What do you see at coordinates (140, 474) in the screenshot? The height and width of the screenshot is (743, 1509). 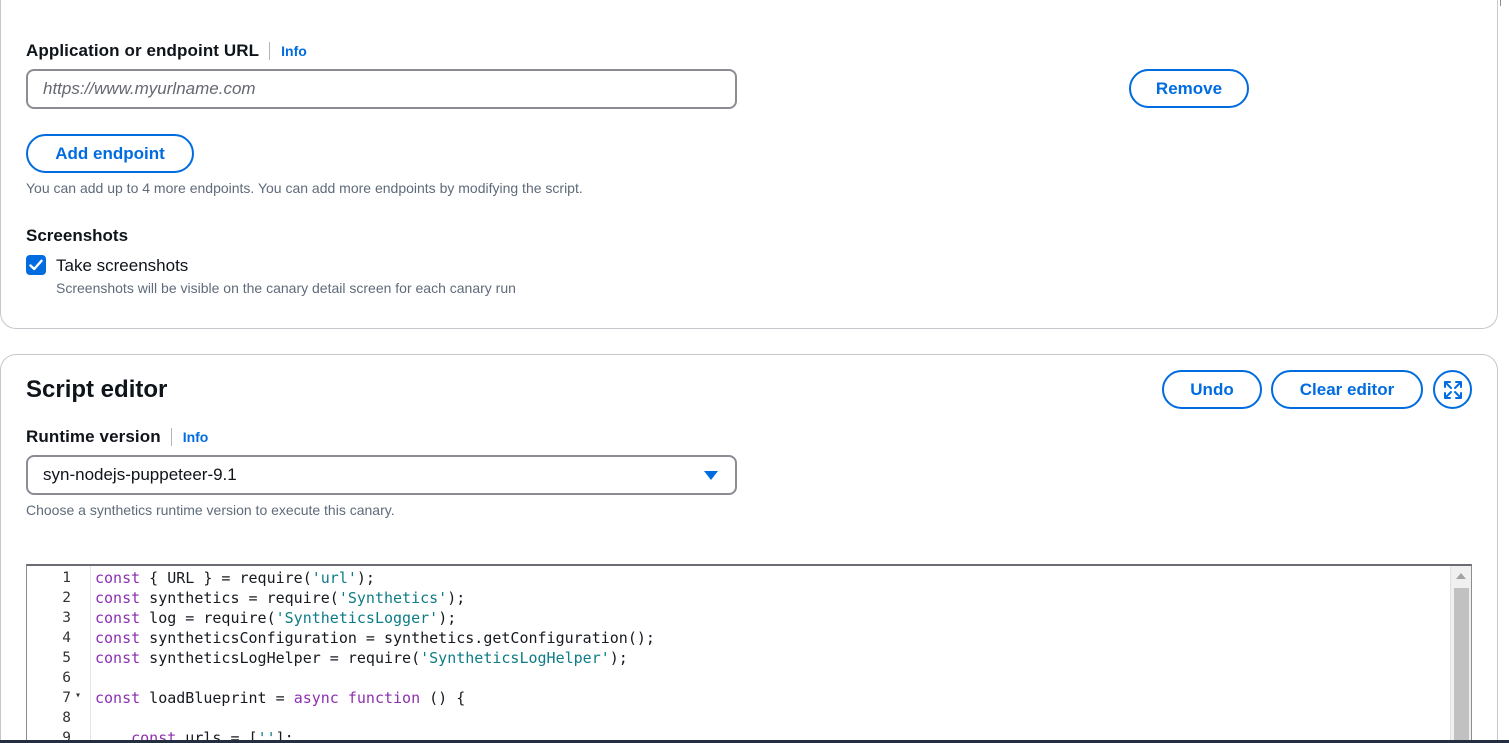 I see `runtime-version-value: syn-nodejs-puppeteer-9.1` at bounding box center [140, 474].